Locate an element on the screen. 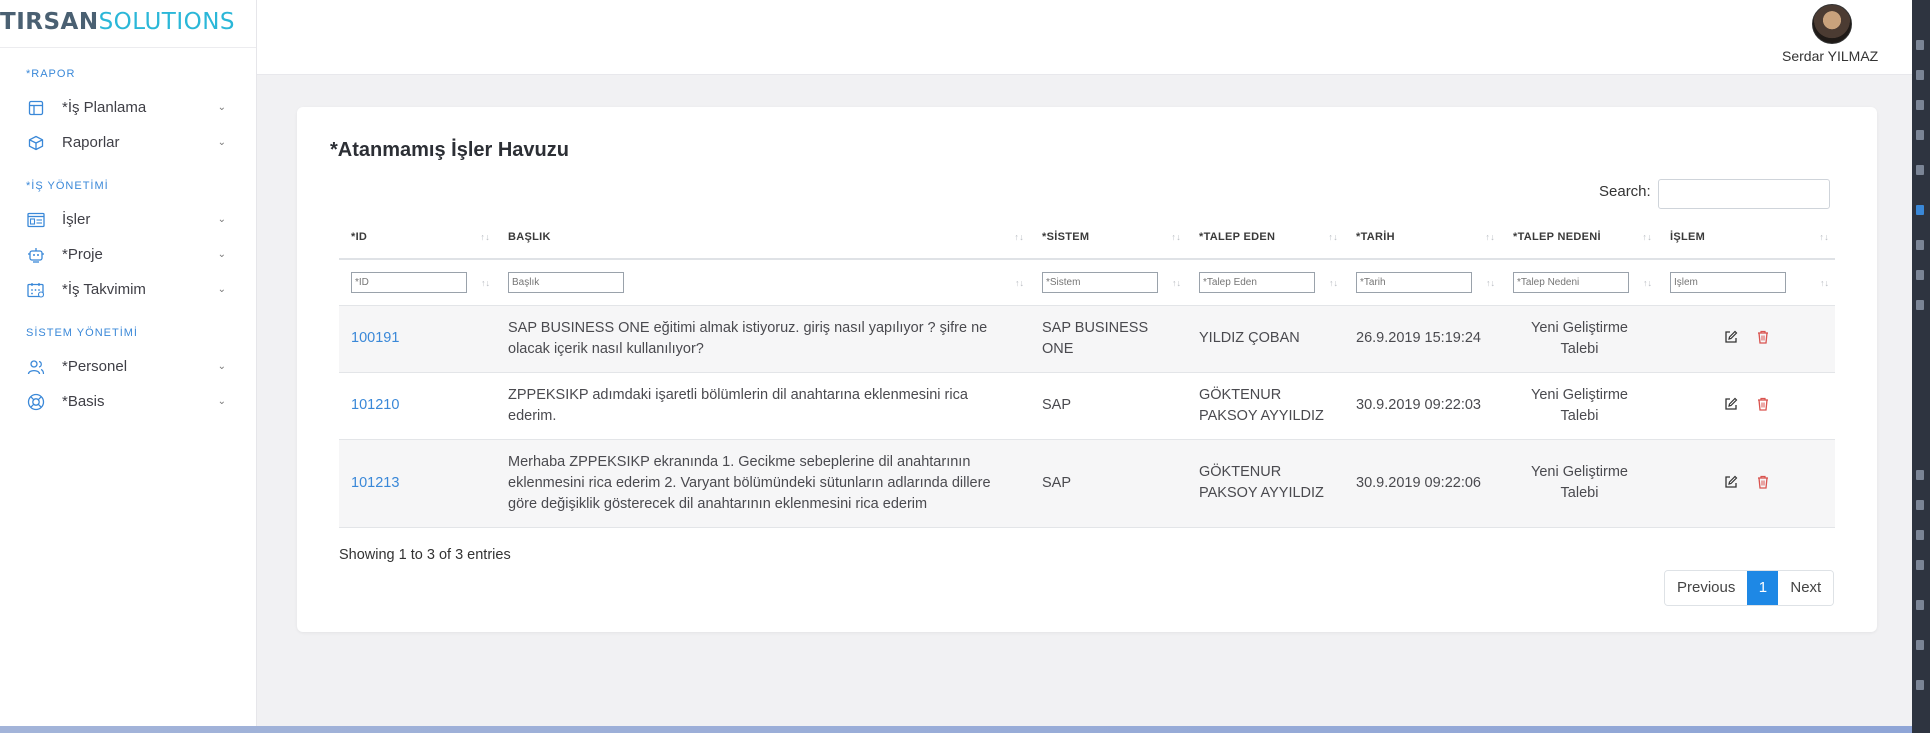 This screenshot has width=1930, height=733. sidebar-item-proje: *Proje ⌄ is located at coordinates (128, 254).